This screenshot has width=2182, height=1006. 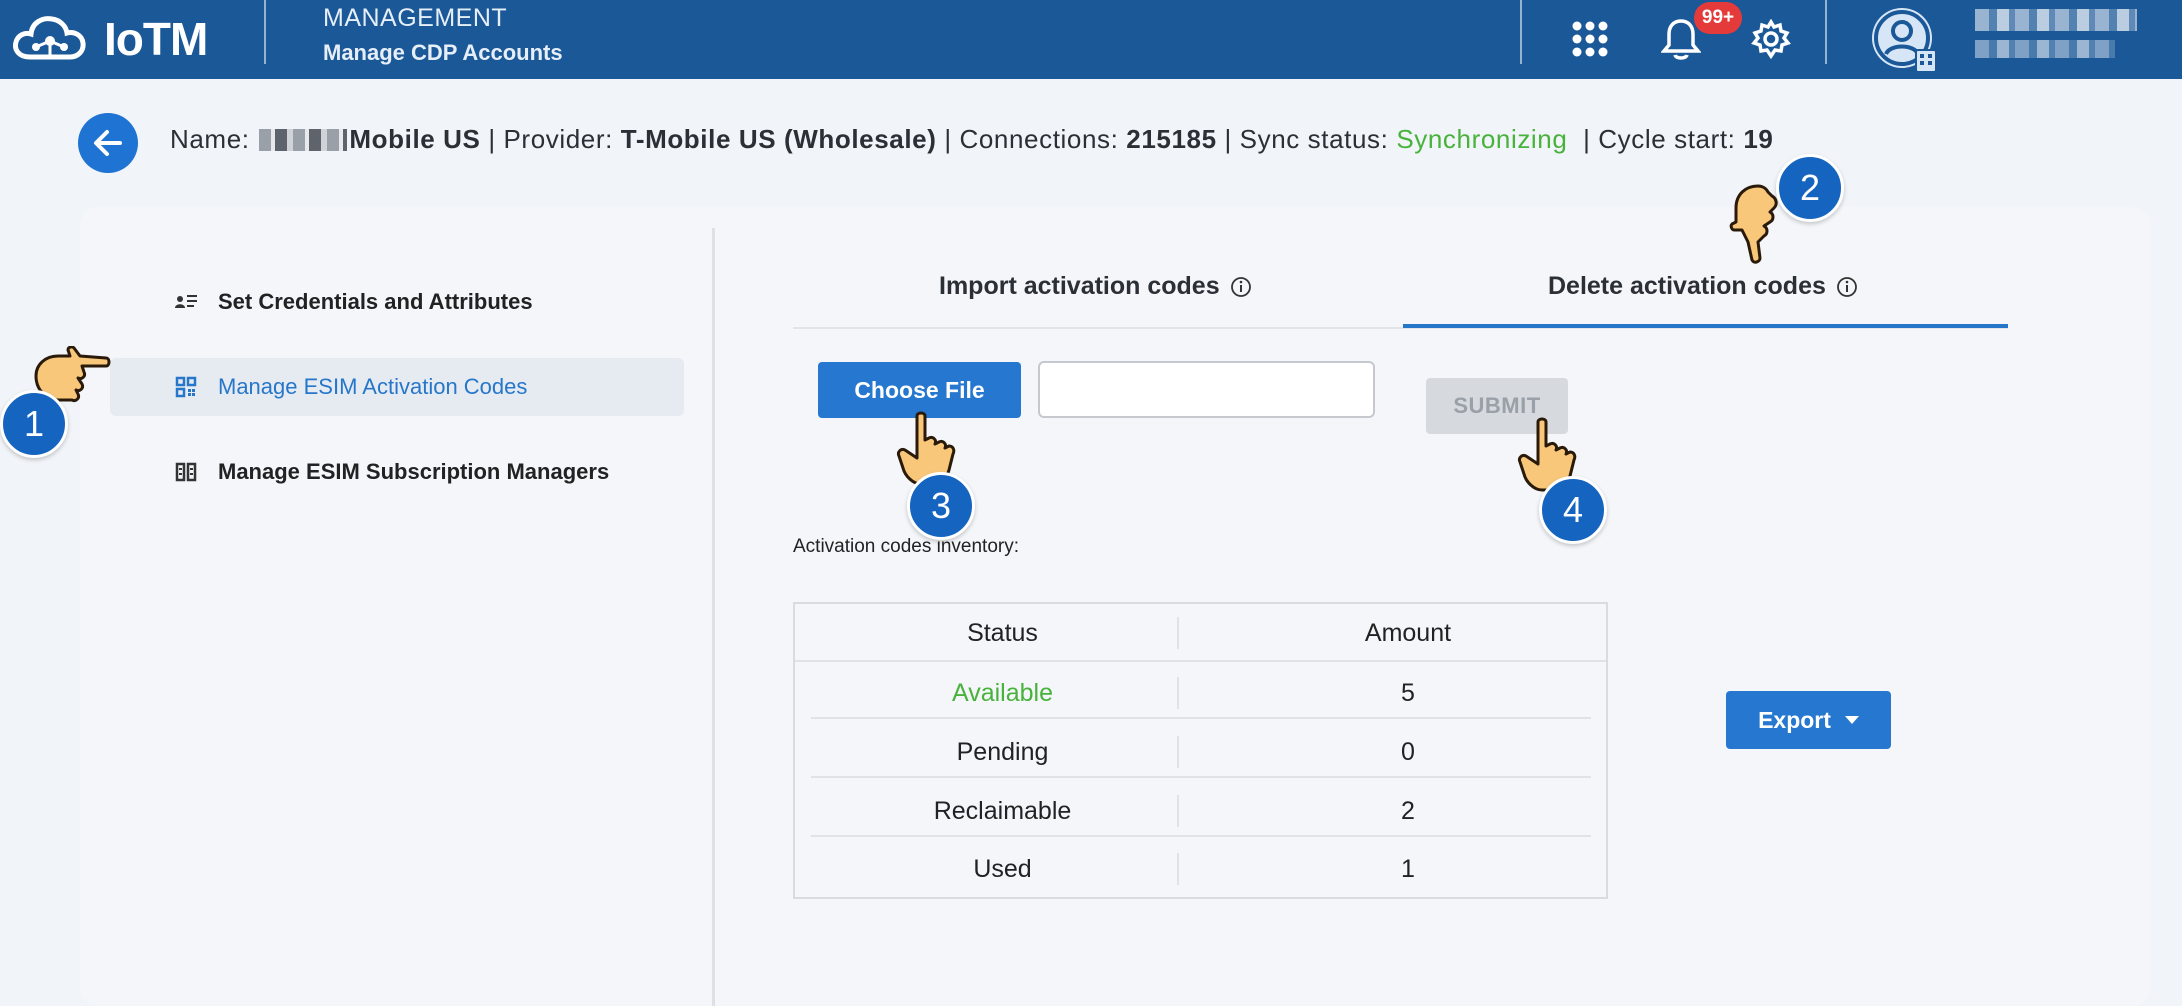 I want to click on status-cell: Pending, so click(x=1002, y=751).